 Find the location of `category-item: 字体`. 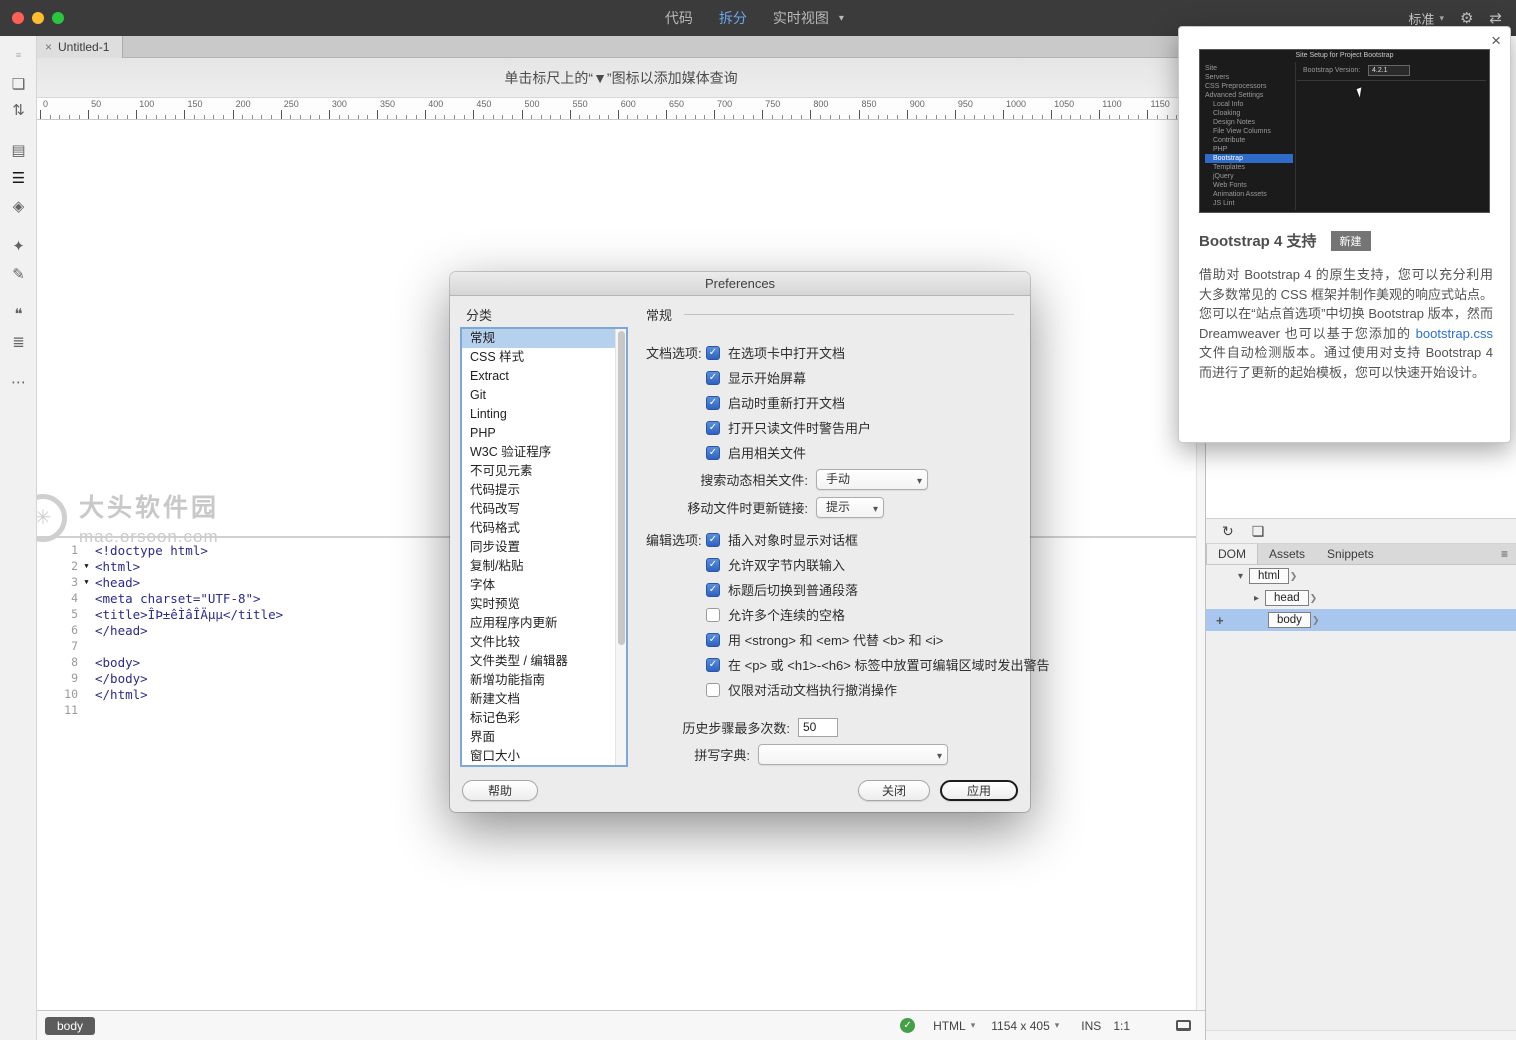

category-item: 字体 is located at coordinates (544, 585).